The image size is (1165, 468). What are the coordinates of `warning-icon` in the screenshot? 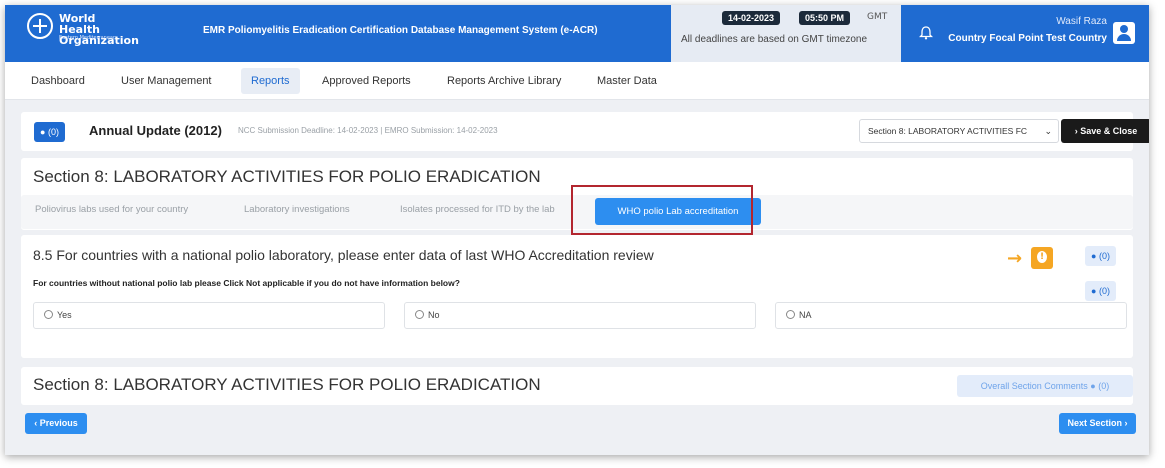 It's located at (1042, 258).